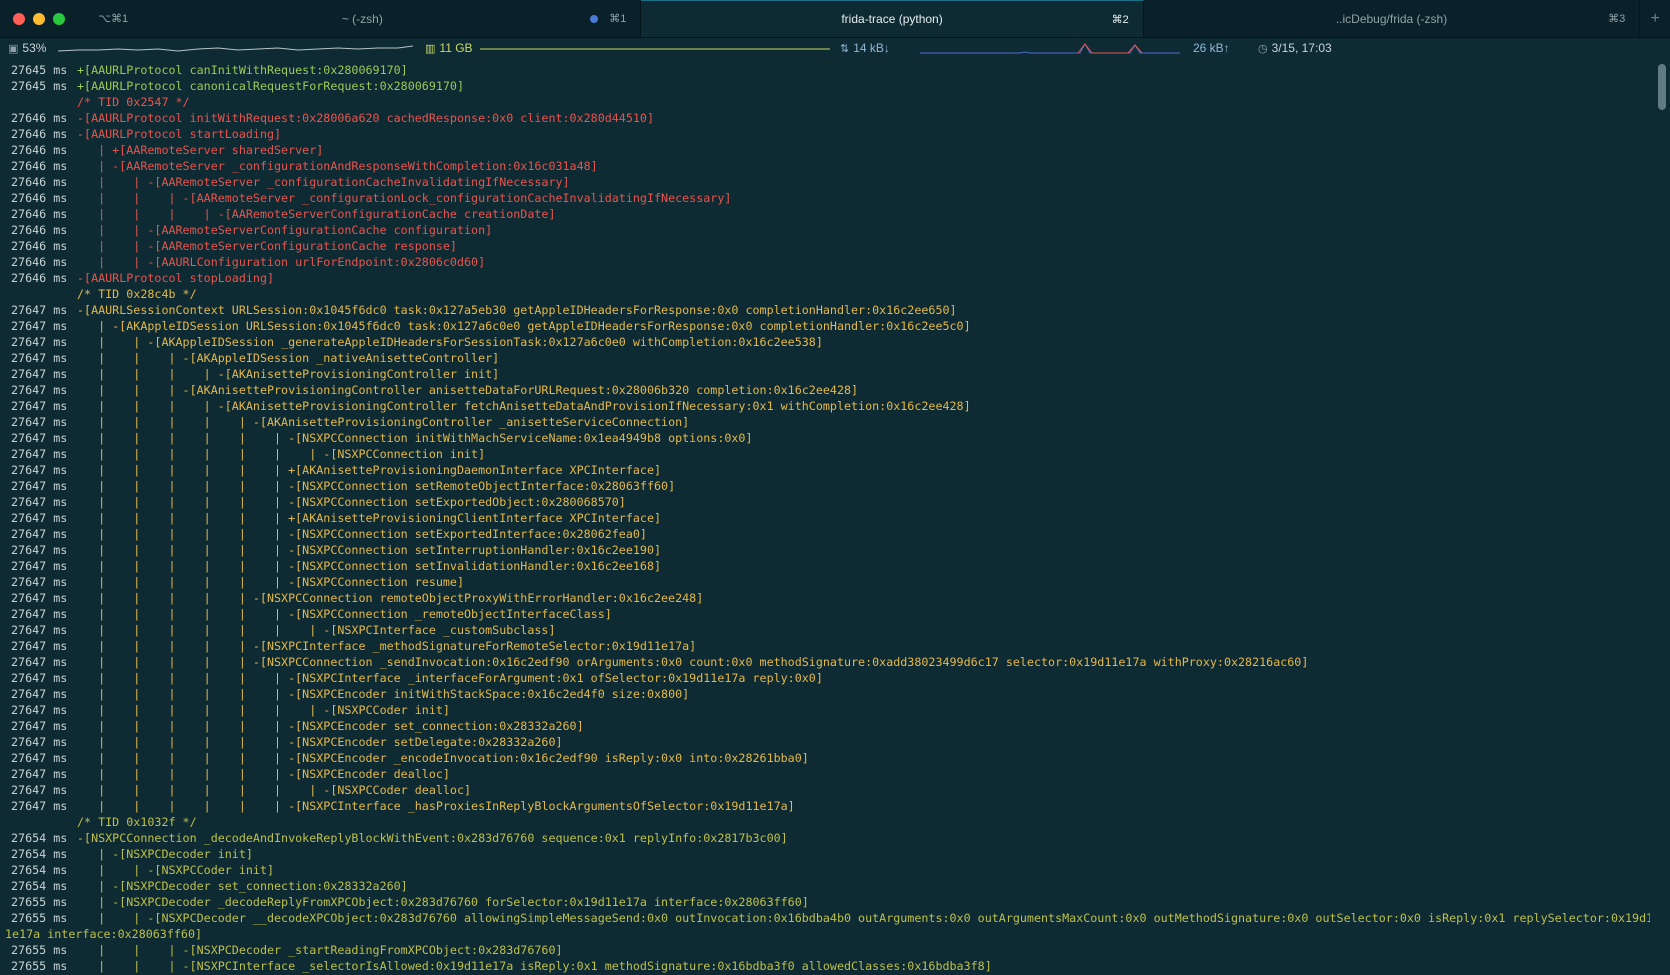 The image size is (1670, 975). I want to click on terminal-line: /* TID 0x2547 */, so click(825, 102).